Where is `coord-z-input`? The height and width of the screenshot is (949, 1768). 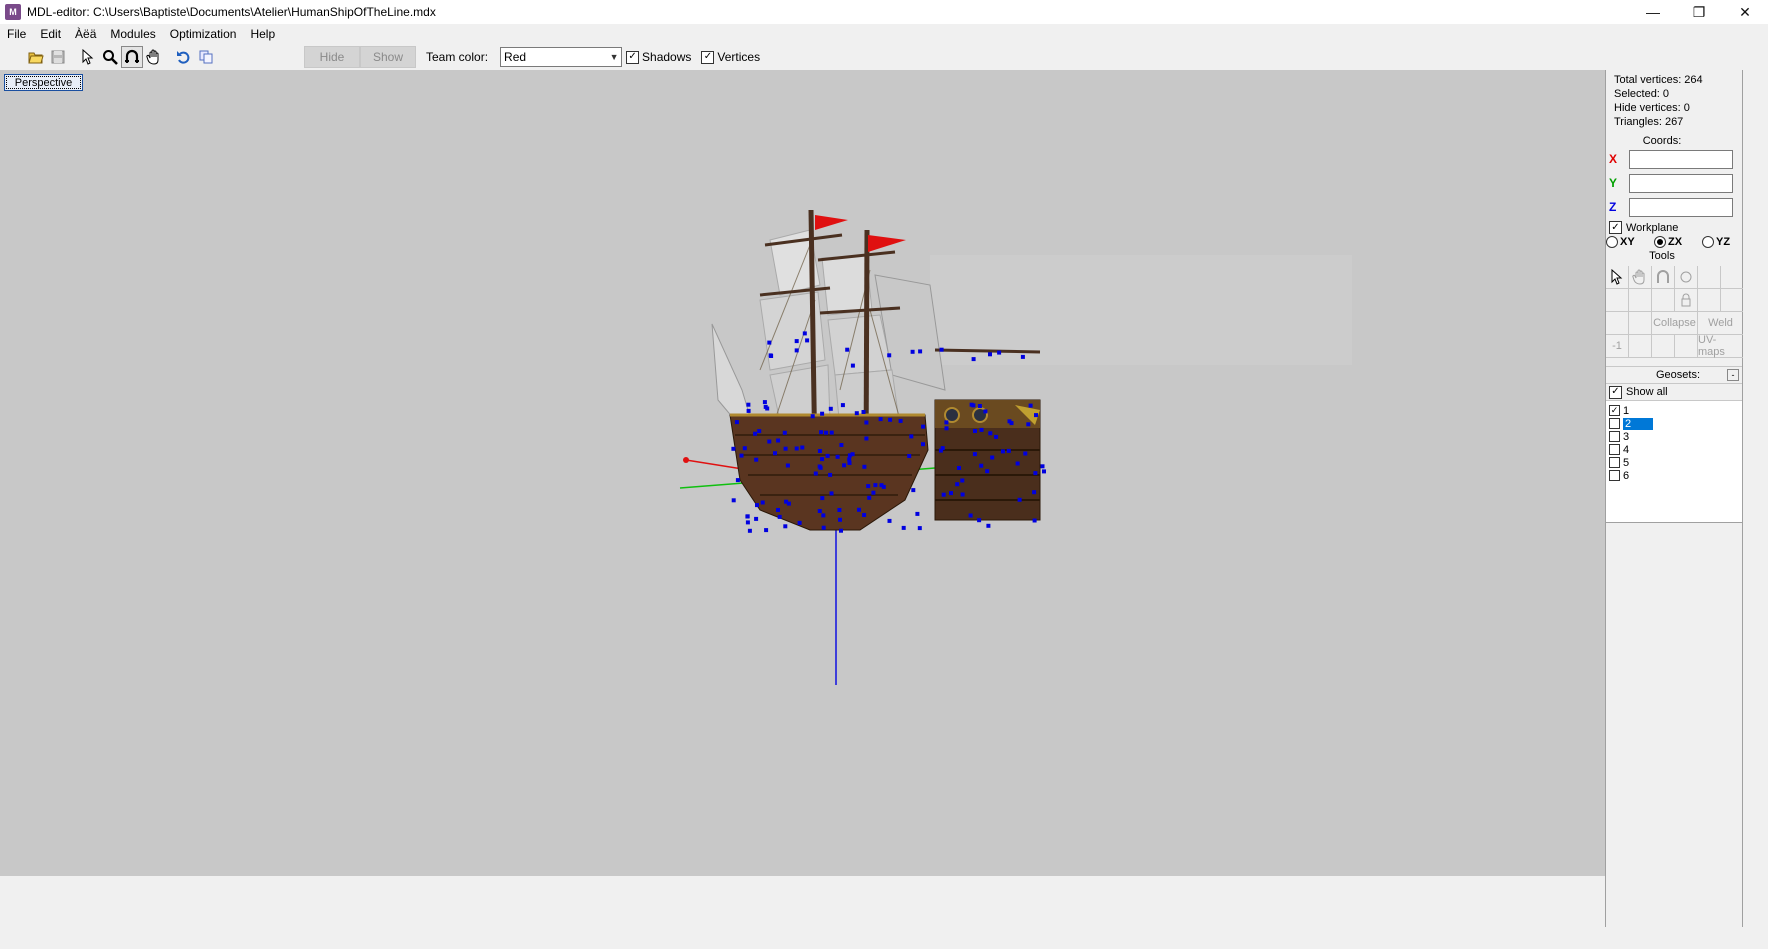 coord-z-input is located at coordinates (1681, 207).